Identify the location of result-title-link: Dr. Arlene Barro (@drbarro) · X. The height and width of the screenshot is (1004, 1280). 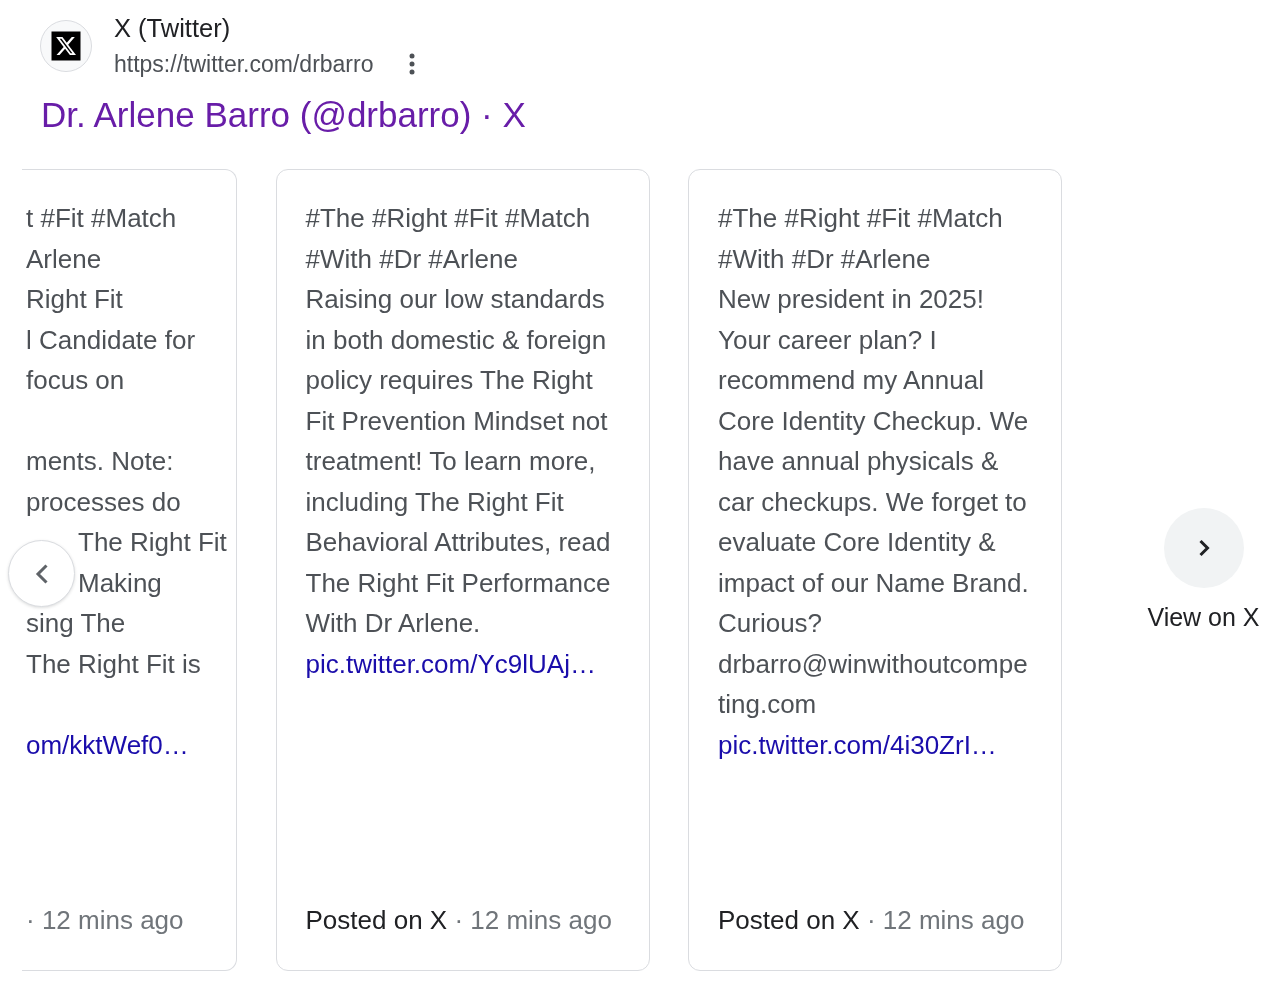
(283, 115).